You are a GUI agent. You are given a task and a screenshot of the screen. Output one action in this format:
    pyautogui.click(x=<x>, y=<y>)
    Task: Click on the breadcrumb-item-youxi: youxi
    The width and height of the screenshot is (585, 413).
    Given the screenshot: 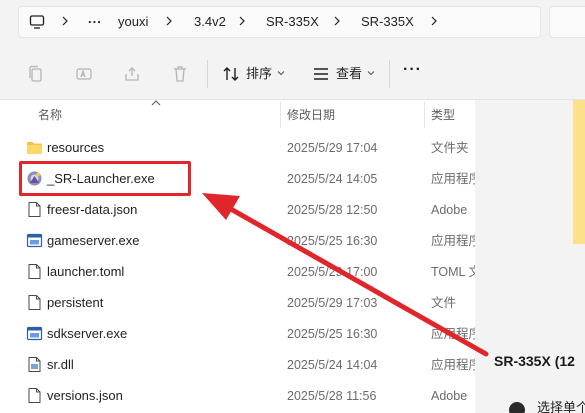 What is the action you would take?
    pyautogui.click(x=133, y=22)
    